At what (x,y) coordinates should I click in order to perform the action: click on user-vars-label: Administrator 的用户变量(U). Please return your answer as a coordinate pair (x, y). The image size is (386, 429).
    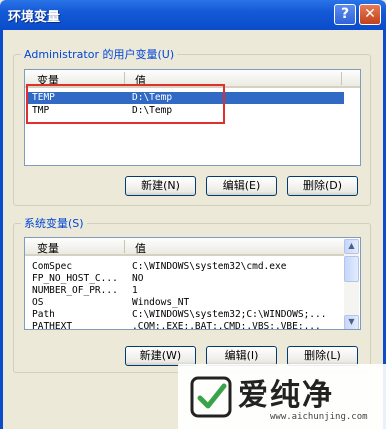
    Looking at the image, I should click on (99, 54).